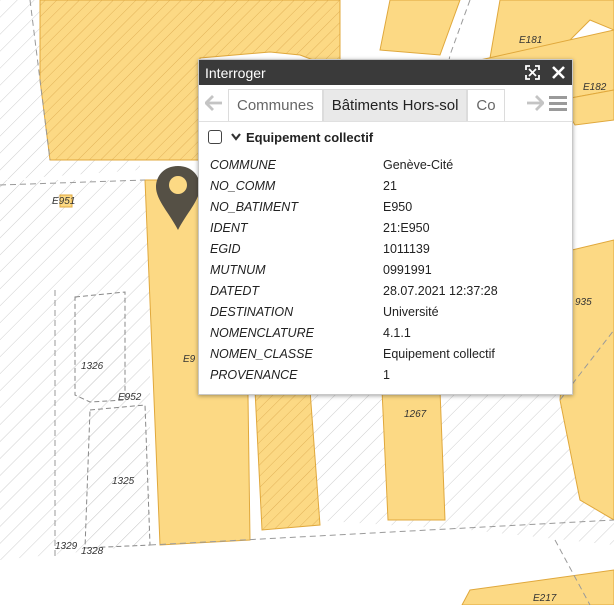 This screenshot has width=614, height=605. What do you see at coordinates (390, 185) in the screenshot?
I see `attribute-value: 21` at bounding box center [390, 185].